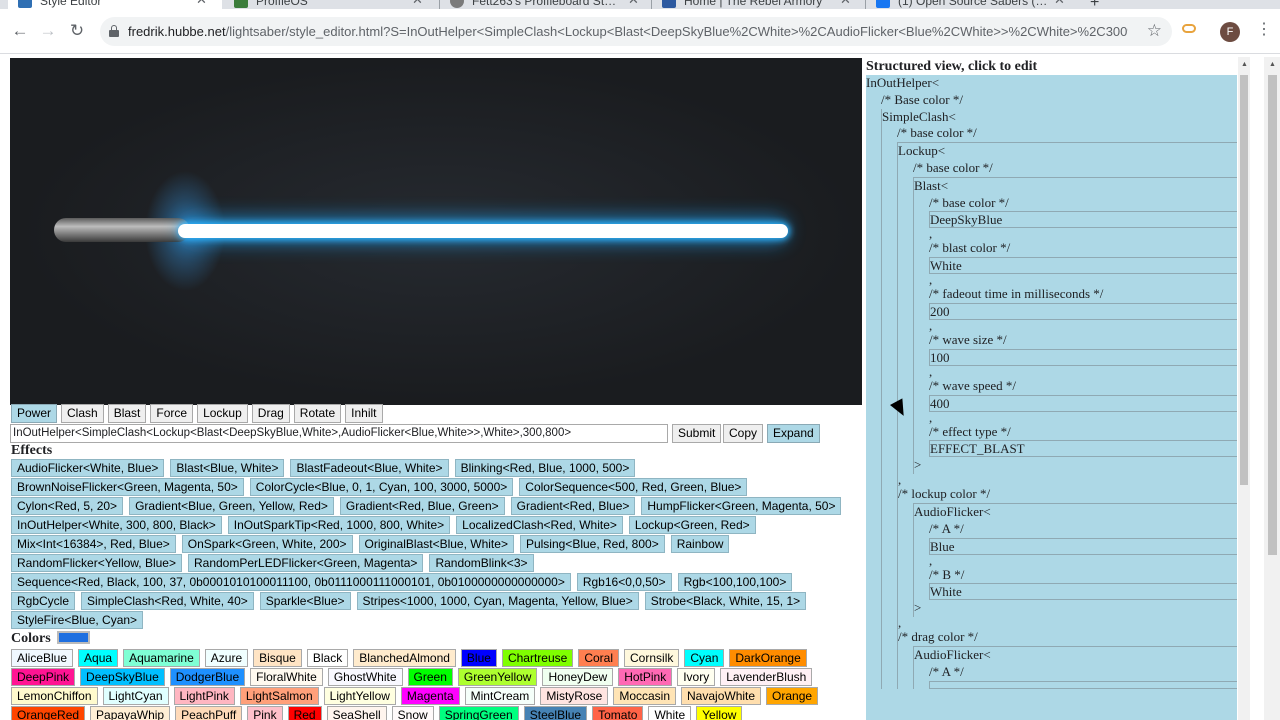  I want to click on color-chip-deeppink: DeepPink, so click(43, 677).